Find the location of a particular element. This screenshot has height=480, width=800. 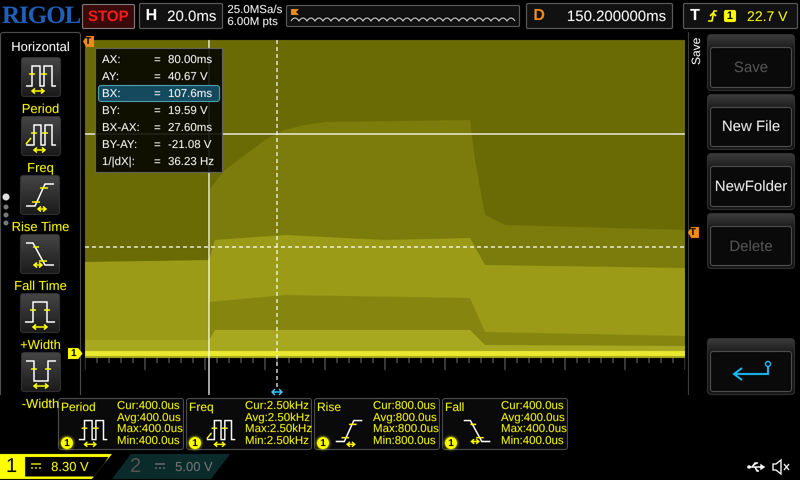

measurement-panel: Fall 1 Cur:400.0us Avg:400.0us Max:400.0us Min:400.0us is located at coordinates (505, 424).